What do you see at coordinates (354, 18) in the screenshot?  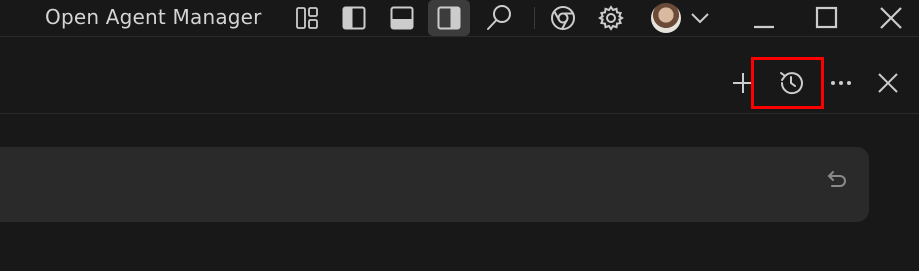 I see `toggle-primary-sidebar-icon` at bounding box center [354, 18].